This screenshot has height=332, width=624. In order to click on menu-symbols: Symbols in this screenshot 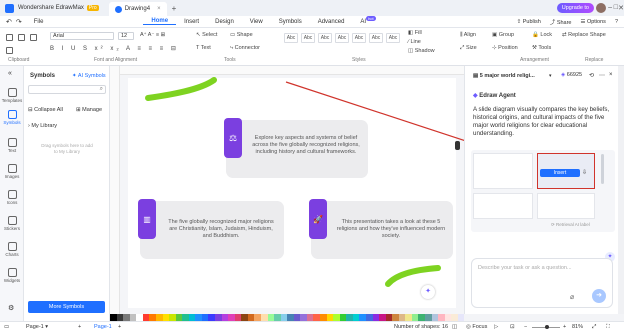, I will do `click(290, 22)`.